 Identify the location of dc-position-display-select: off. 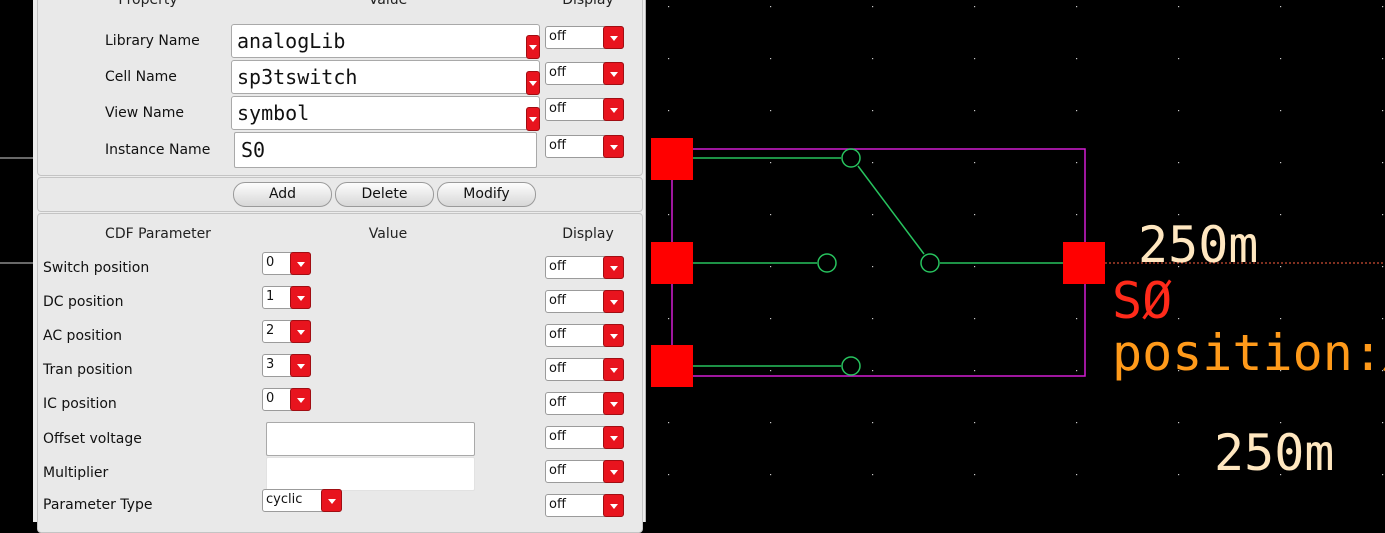
(584, 301).